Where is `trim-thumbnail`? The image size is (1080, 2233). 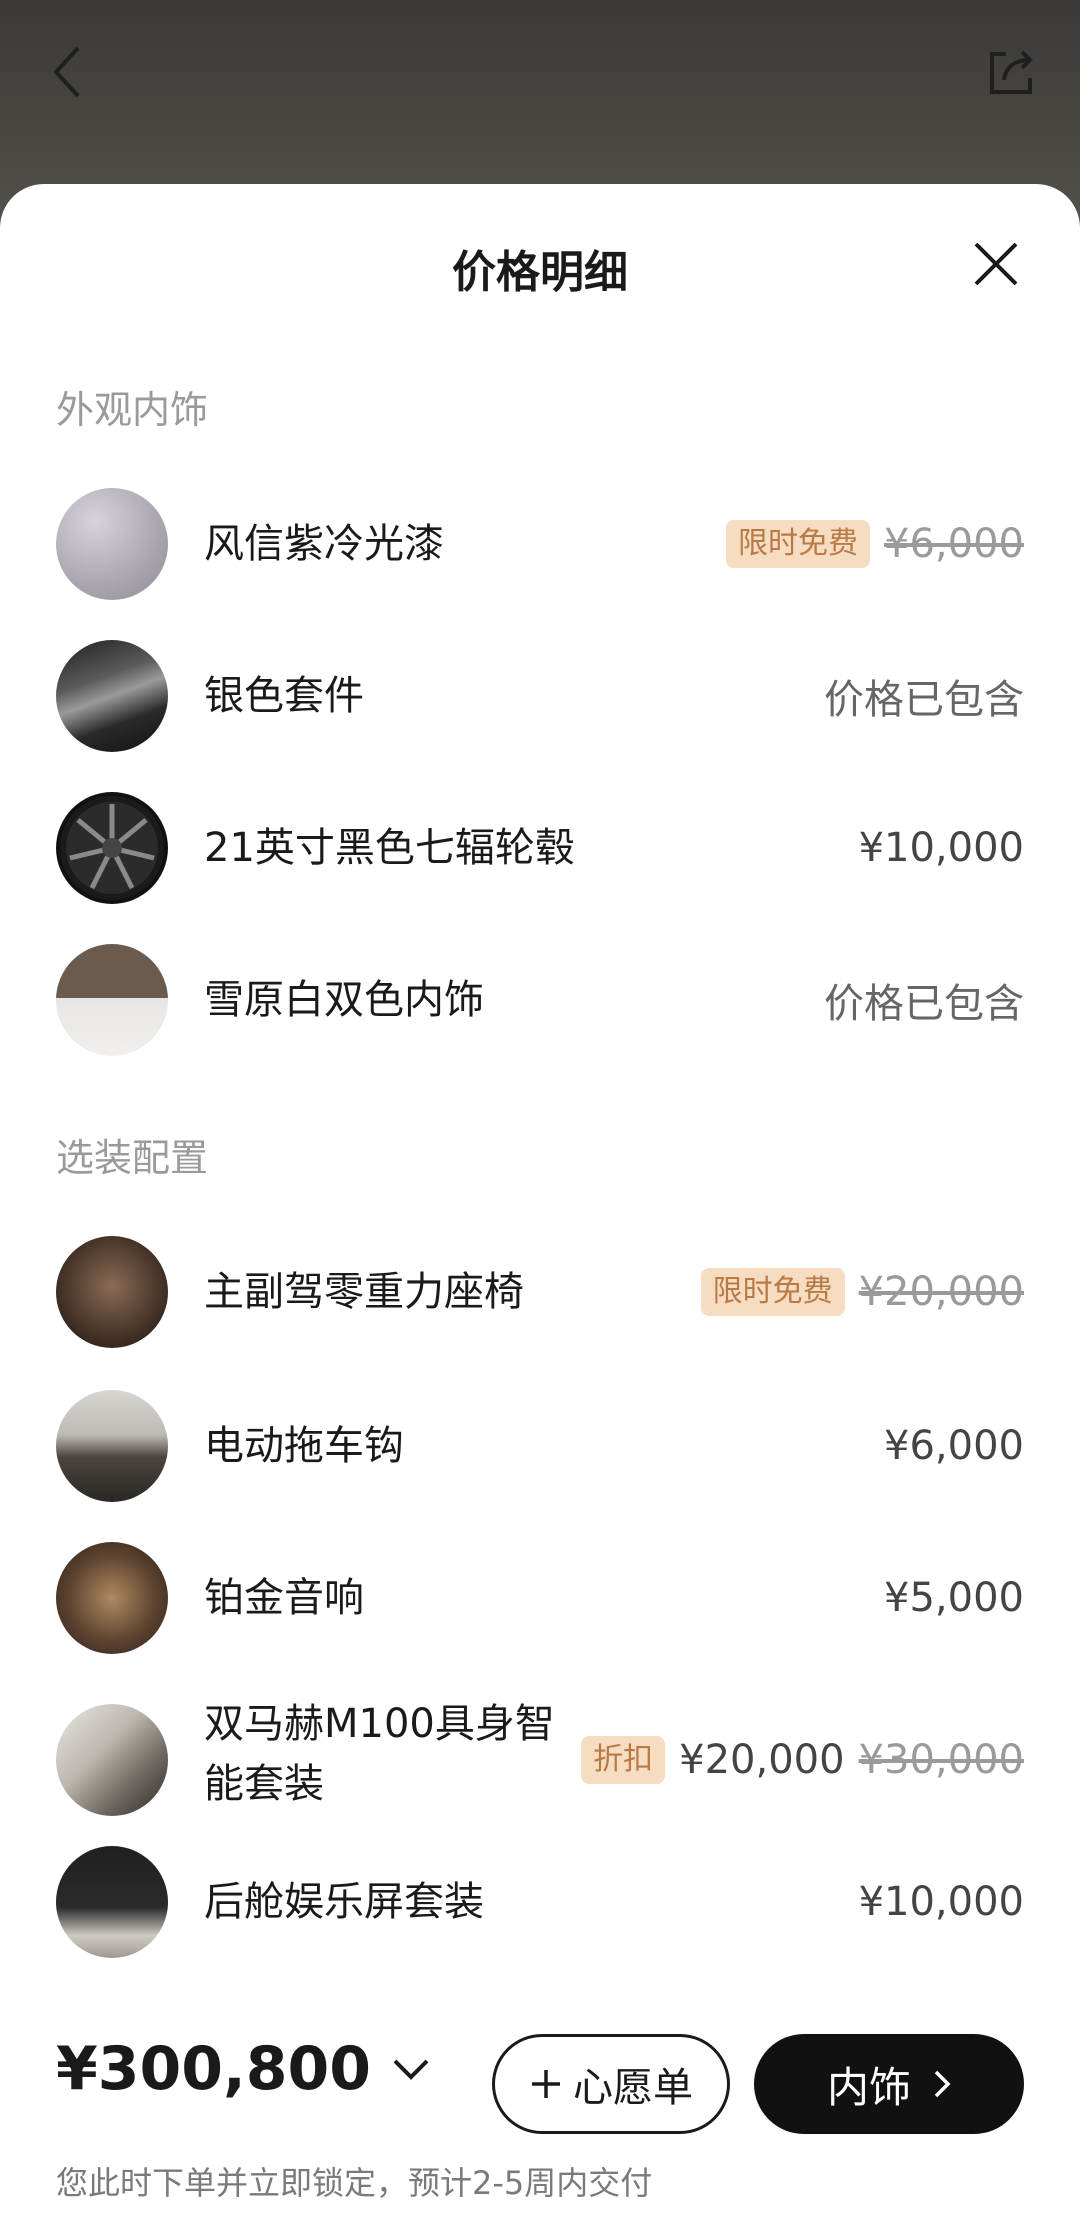 trim-thumbnail is located at coordinates (112, 696).